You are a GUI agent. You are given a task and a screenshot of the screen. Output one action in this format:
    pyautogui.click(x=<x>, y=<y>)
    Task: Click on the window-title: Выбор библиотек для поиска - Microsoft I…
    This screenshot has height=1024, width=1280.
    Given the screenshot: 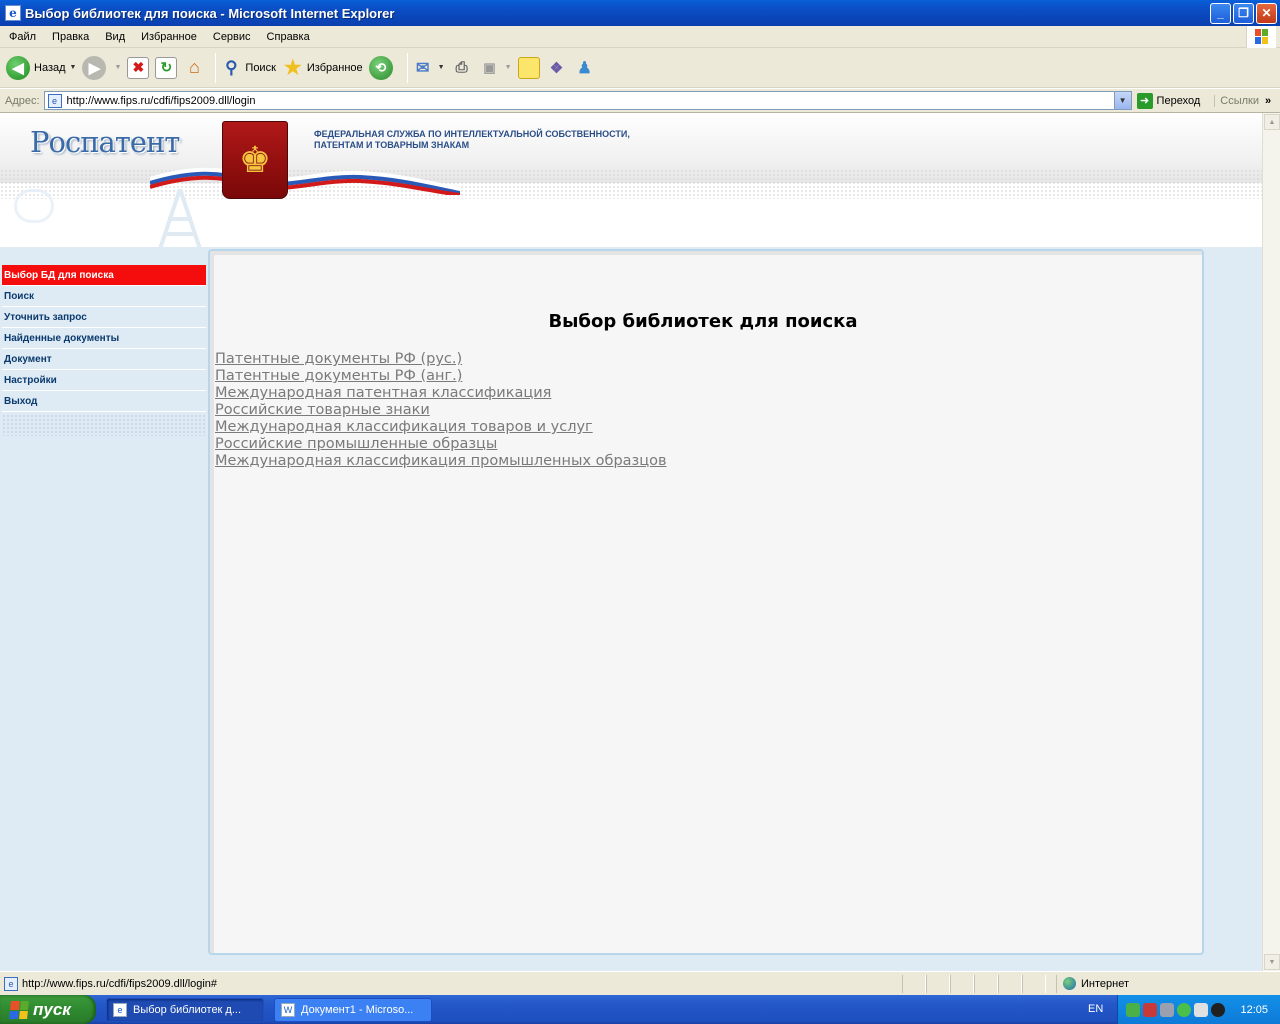 What is the action you would take?
    pyautogui.click(x=210, y=13)
    